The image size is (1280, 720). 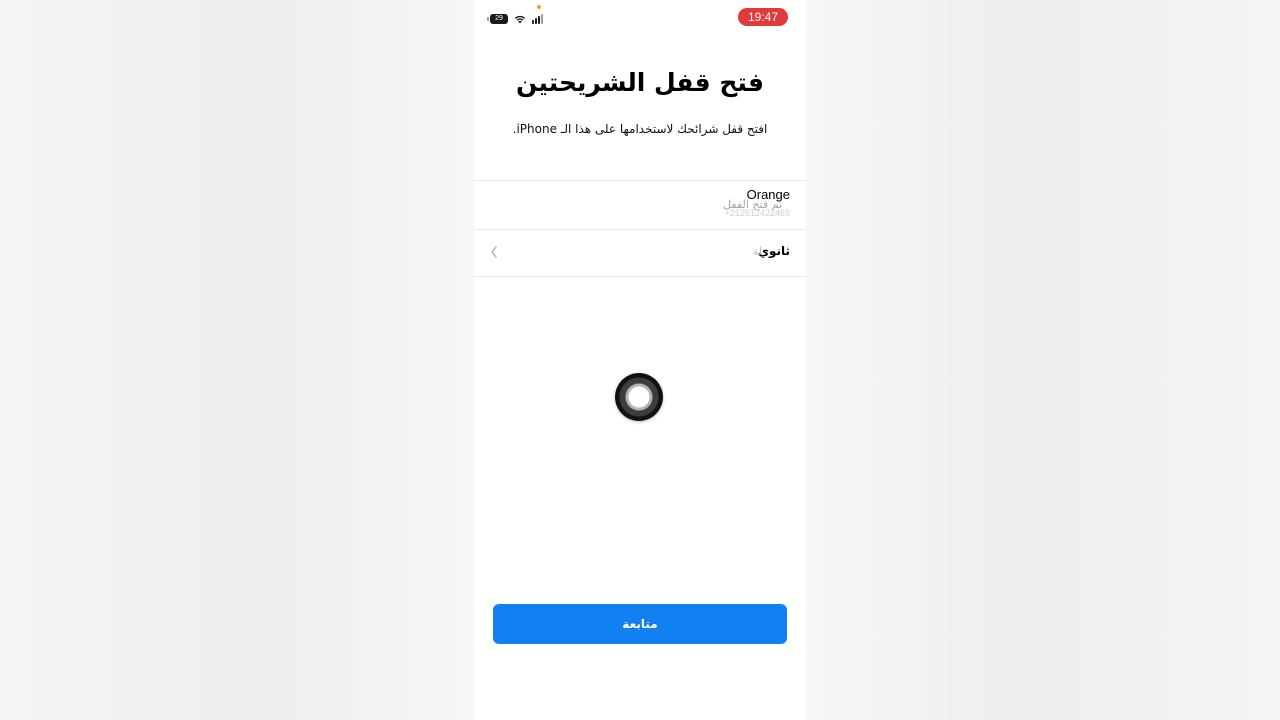 I want to click on status-bar: 29 19:47, so click(x=640, y=18).